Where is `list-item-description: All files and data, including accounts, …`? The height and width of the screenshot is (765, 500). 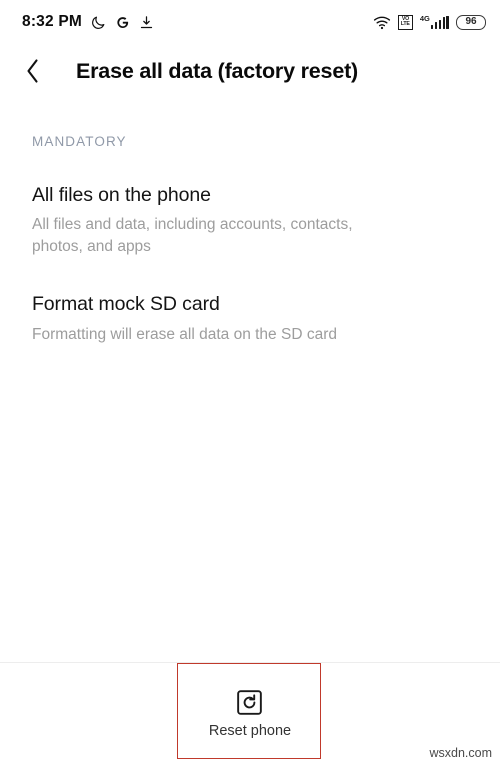
list-item-description: All files and data, including accounts, … is located at coordinates (192, 236).